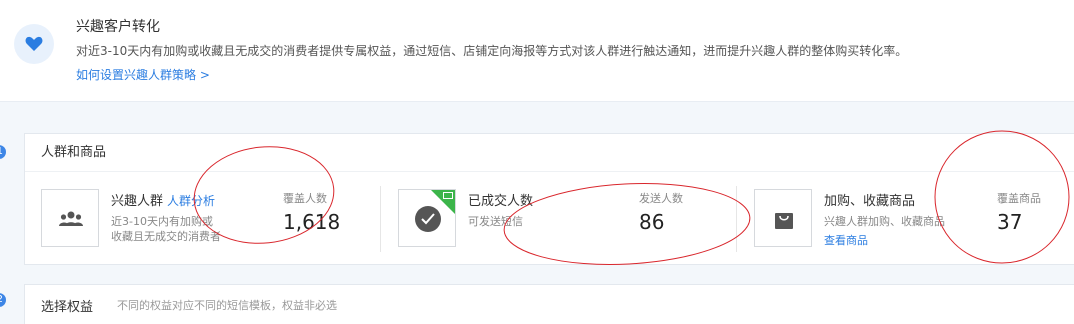 The image size is (1074, 324). I want to click on covered-people-value: 1,618, so click(312, 222).